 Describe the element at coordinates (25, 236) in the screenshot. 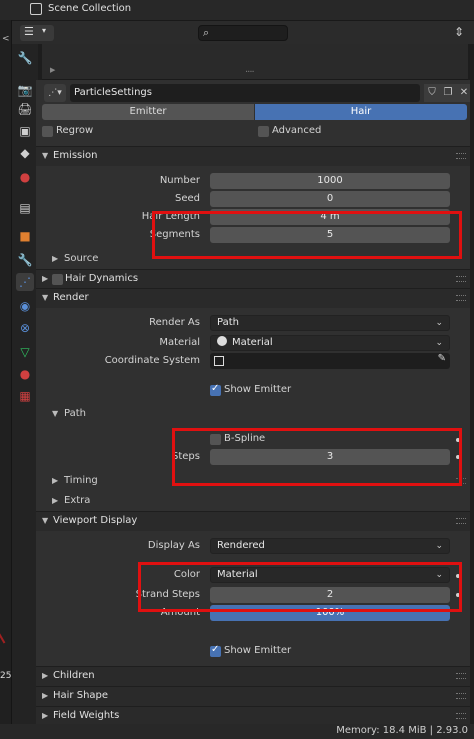

I see `object-tab-icon: ■` at that location.